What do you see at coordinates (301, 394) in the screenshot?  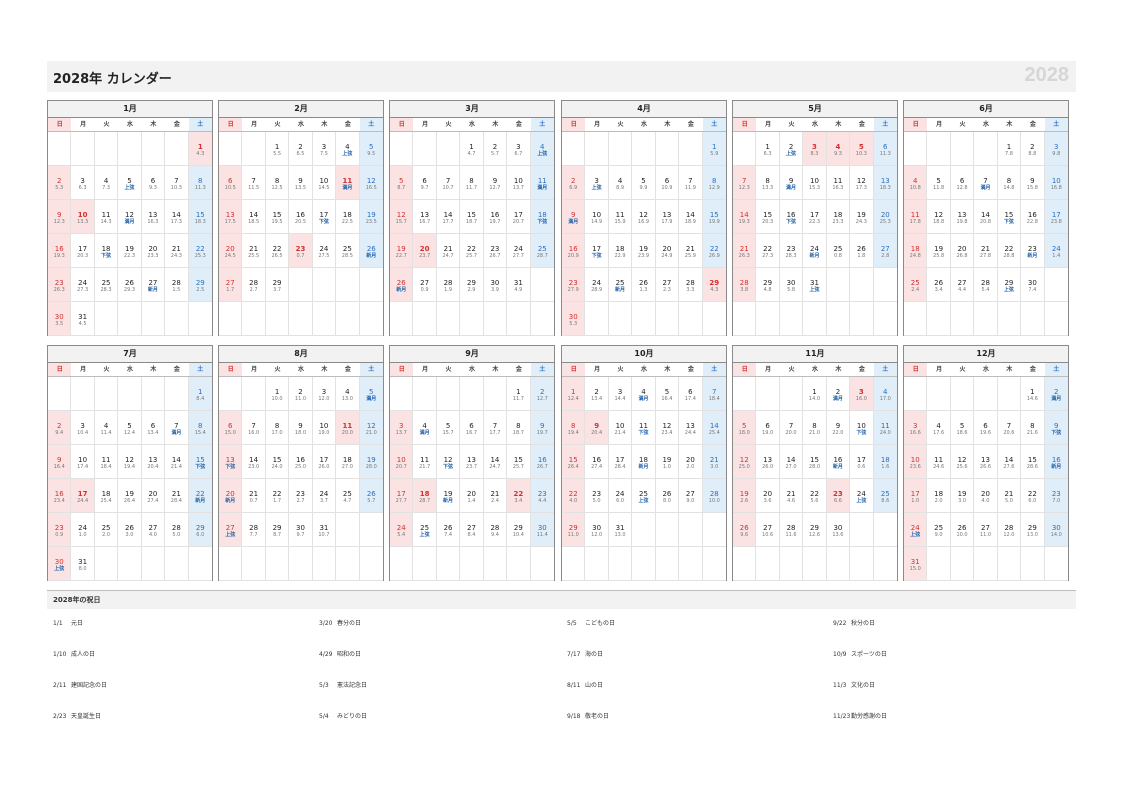 I see `day-cell: 2 11.0` at bounding box center [301, 394].